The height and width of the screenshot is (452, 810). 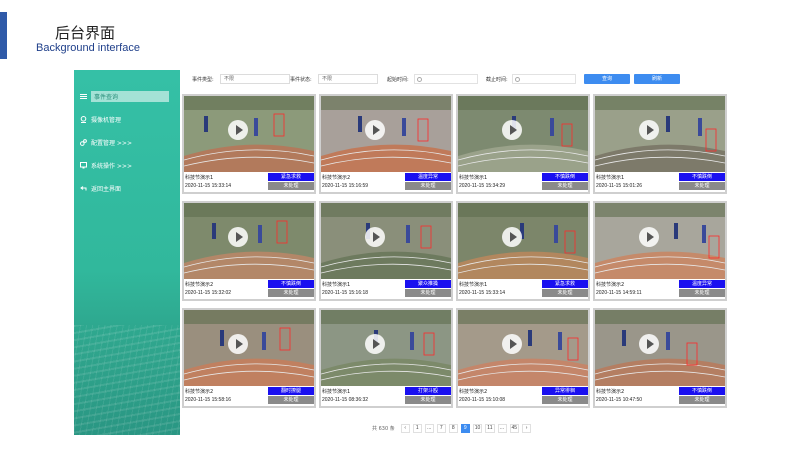 What do you see at coordinates (428, 391) in the screenshot?
I see `event-type-badge: 打架斗殴` at bounding box center [428, 391].